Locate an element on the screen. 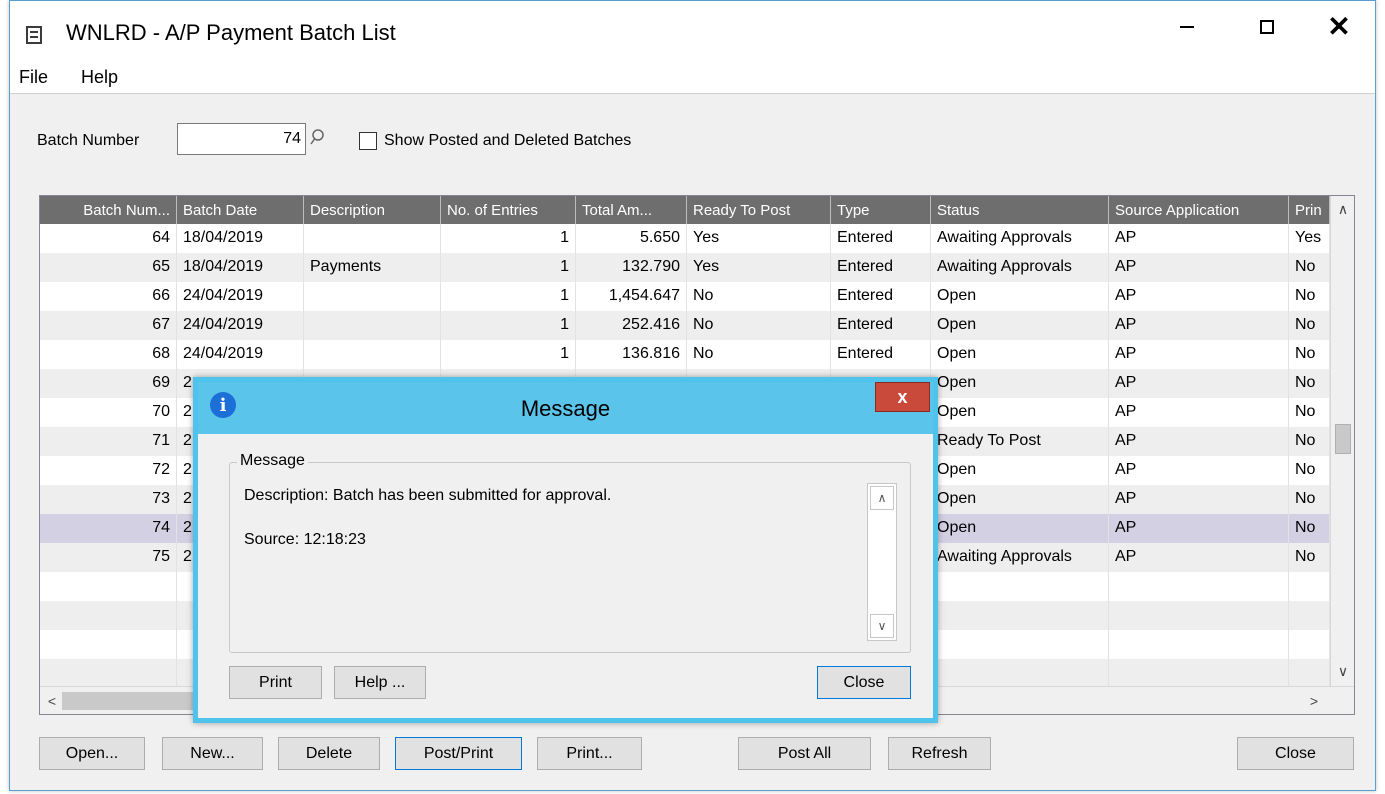 This screenshot has height=794, width=1385. table-row: 67 24/04/2019 1 252.416 No Entered Open AP No is located at coordinates (685, 325).